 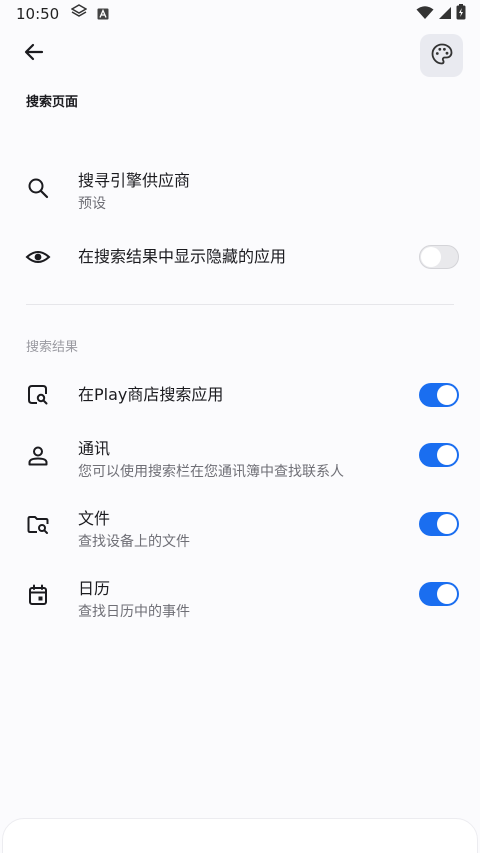 I want to click on layers-icon, so click(x=79, y=14).